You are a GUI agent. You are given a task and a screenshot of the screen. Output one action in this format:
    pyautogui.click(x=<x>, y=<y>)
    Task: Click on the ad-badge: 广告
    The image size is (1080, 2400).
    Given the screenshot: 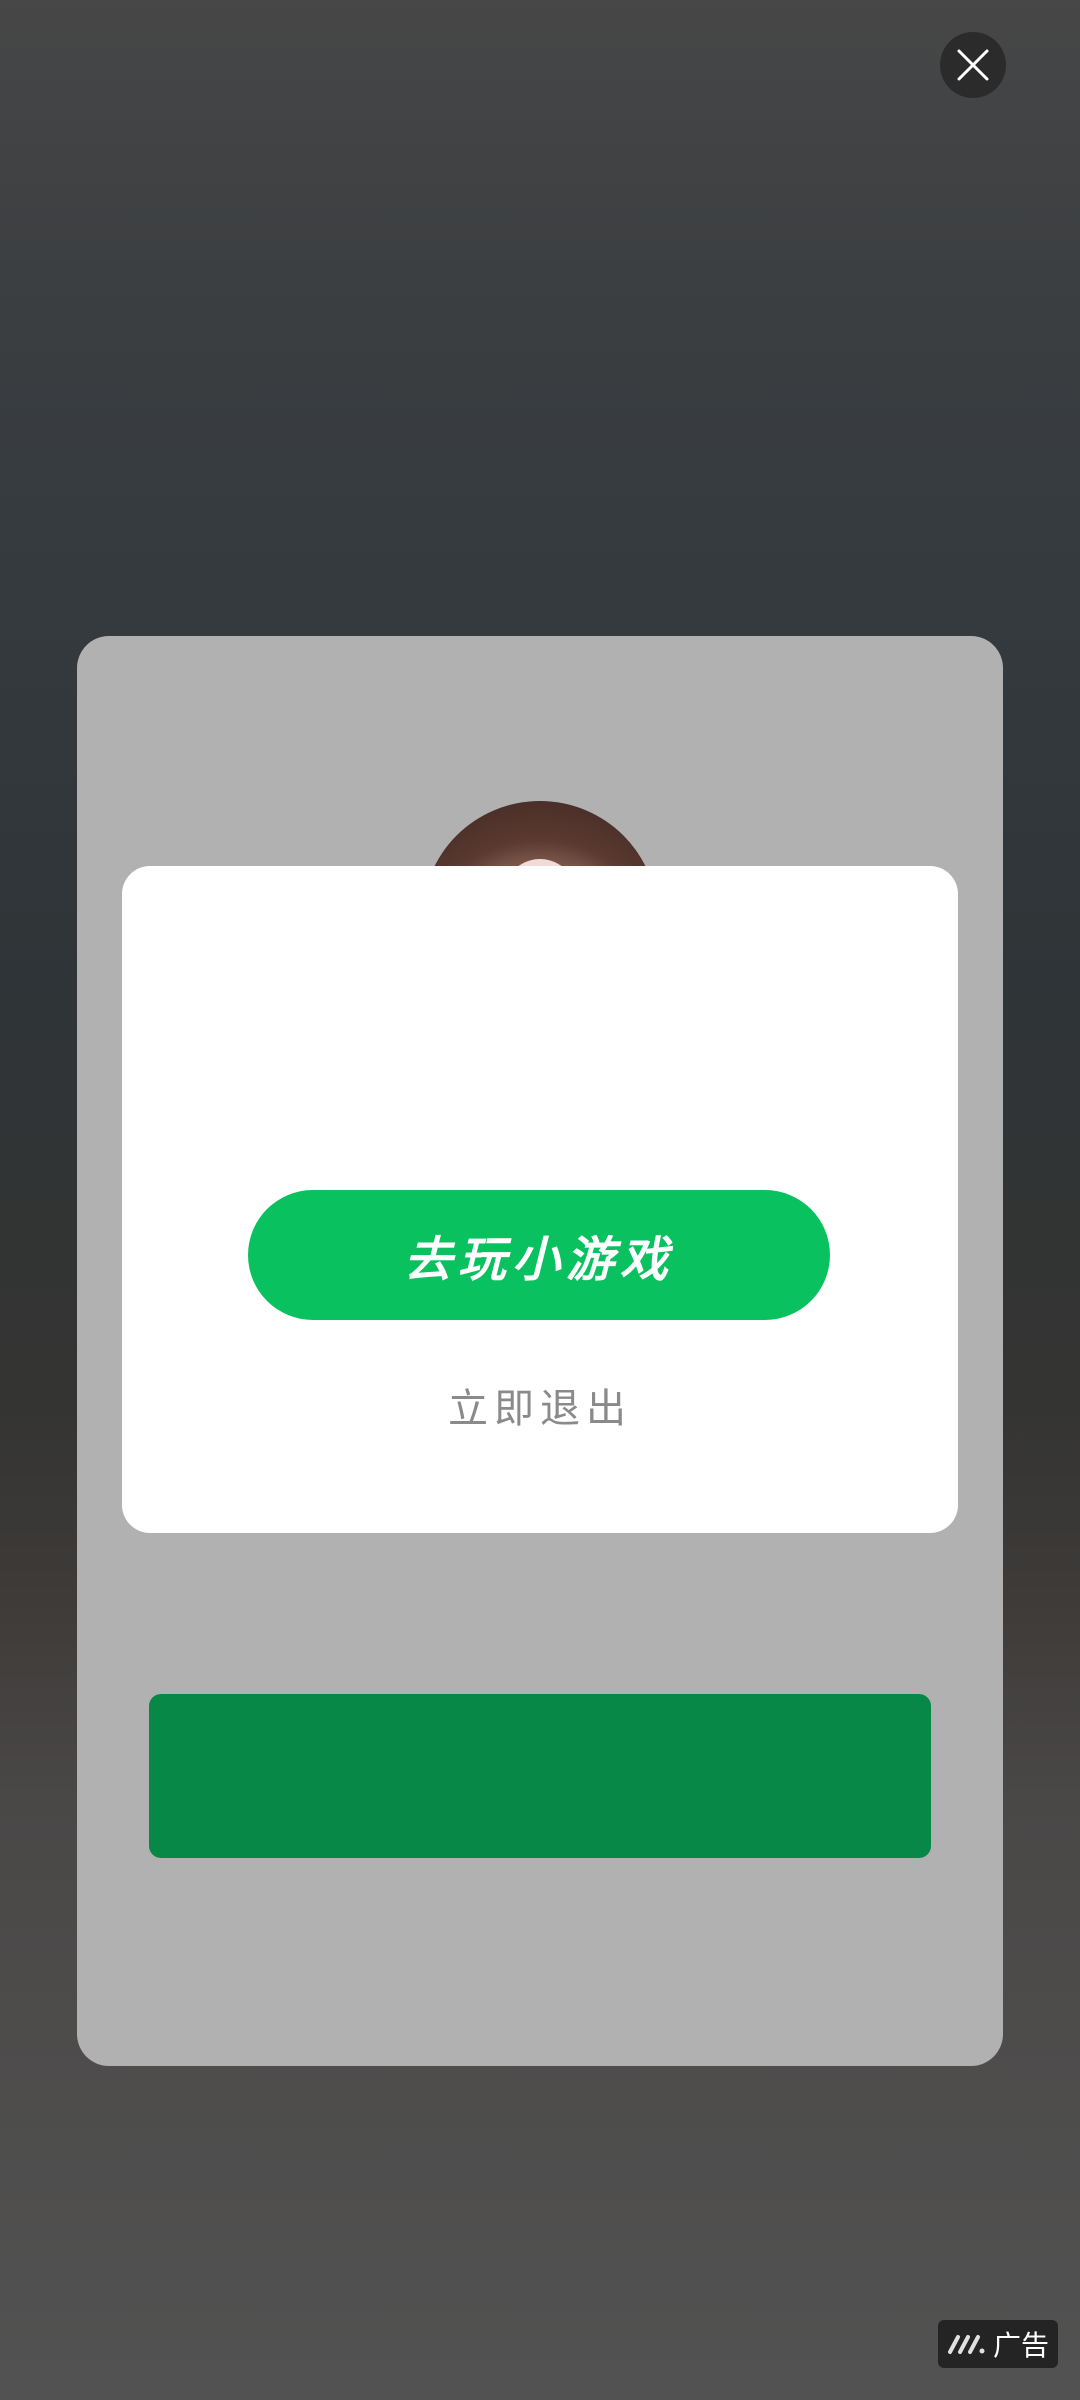 What is the action you would take?
    pyautogui.click(x=998, y=2344)
    